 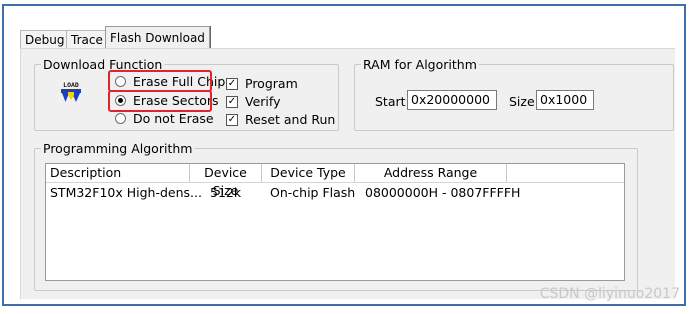 What do you see at coordinates (71, 91) in the screenshot?
I see `load-icon: LOAD` at bounding box center [71, 91].